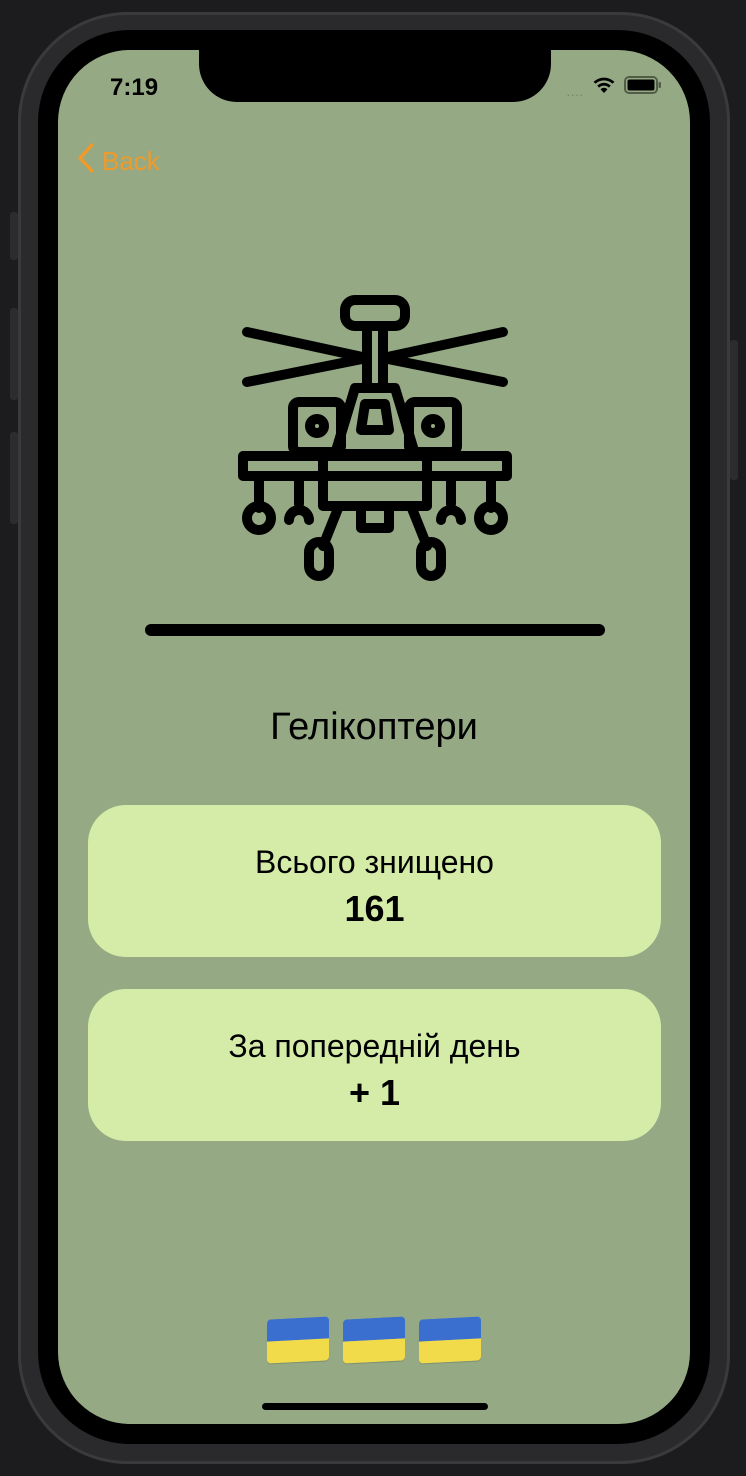  I want to click on status-time: 7:19, so click(134, 87).